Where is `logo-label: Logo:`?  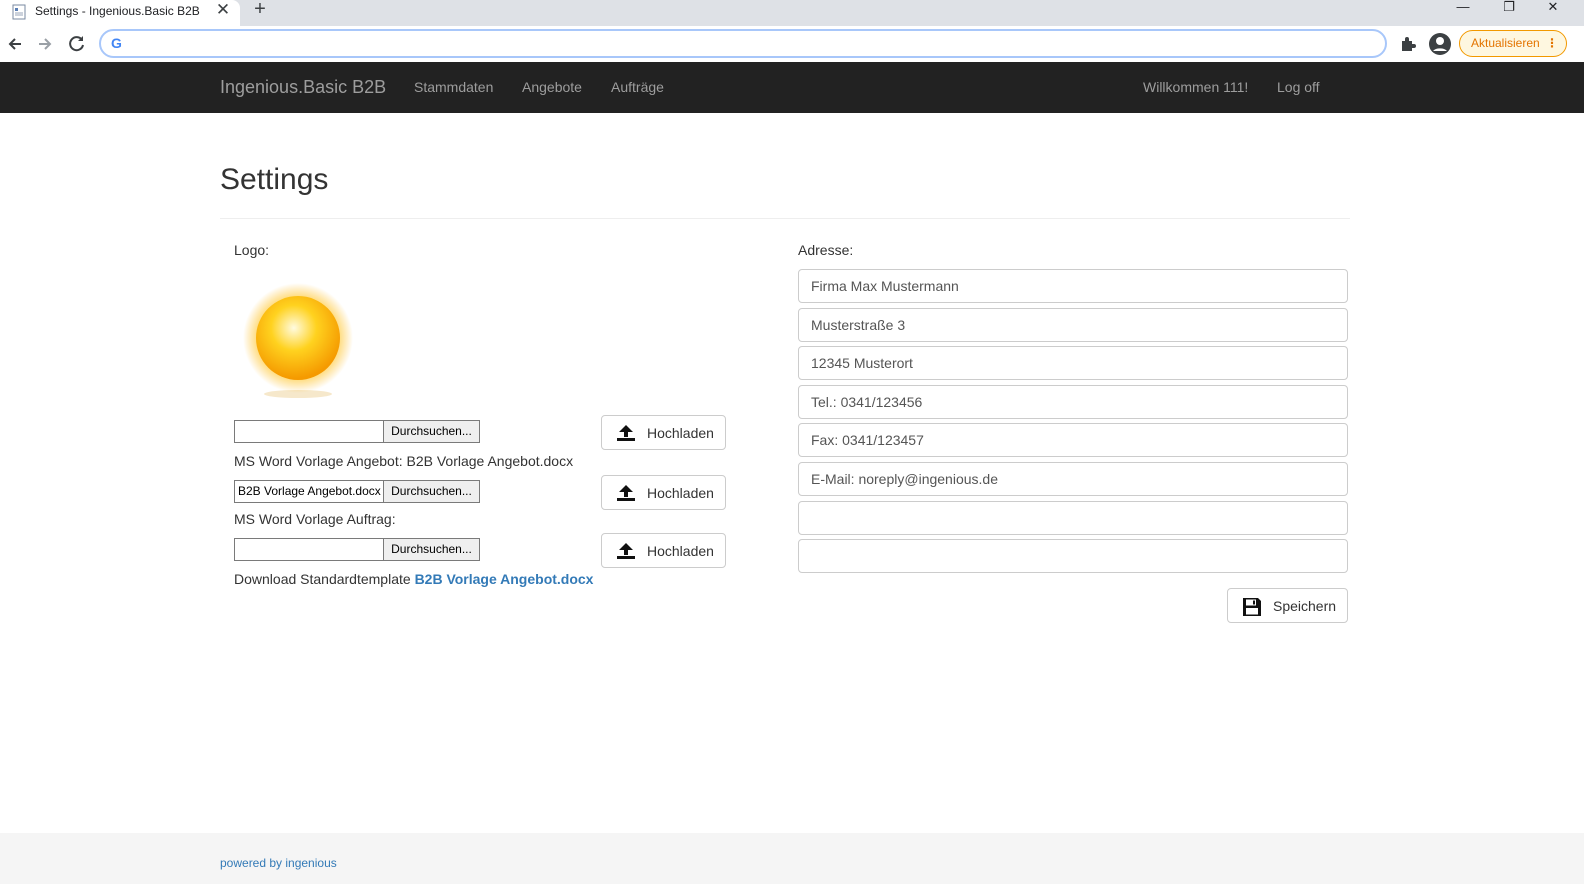
logo-label: Logo: is located at coordinates (252, 250).